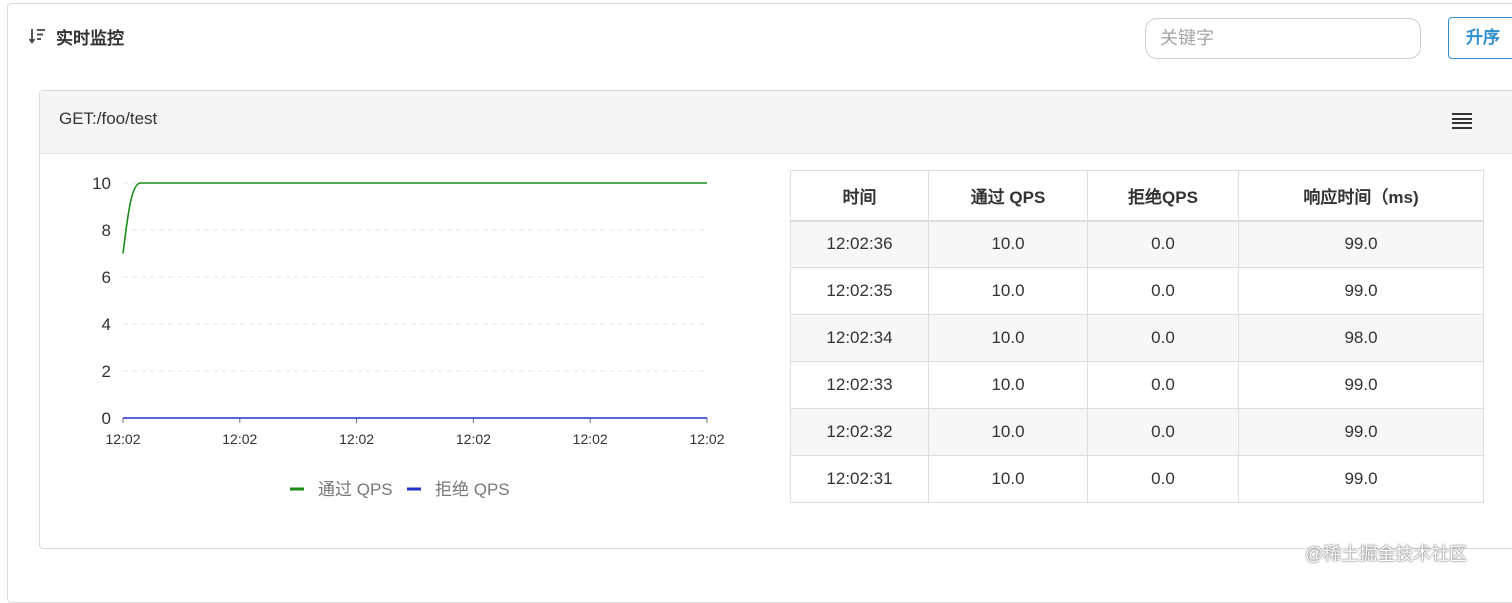 The width and height of the screenshot is (1512, 603). What do you see at coordinates (1361, 338) in the screenshot?
I see `cell-response-time: 98.0` at bounding box center [1361, 338].